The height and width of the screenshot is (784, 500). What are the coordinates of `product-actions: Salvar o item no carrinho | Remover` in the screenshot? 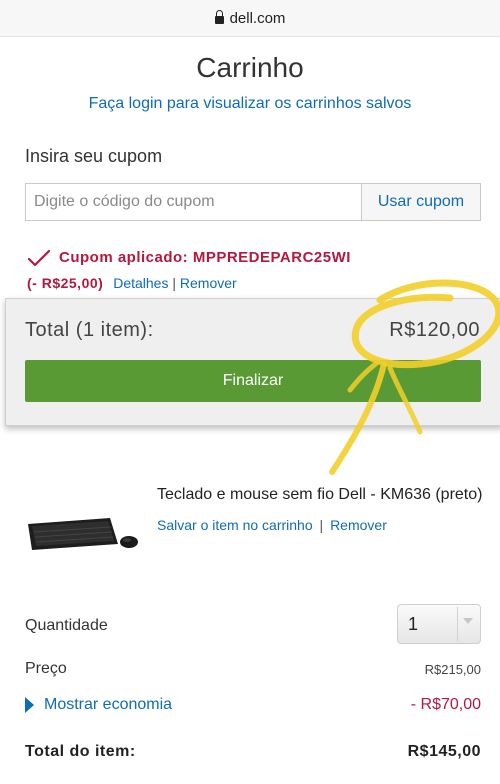 It's located at (272, 525).